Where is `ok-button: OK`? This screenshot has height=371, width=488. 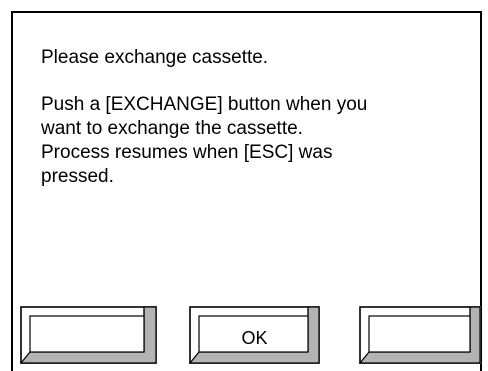
ok-button: OK is located at coordinates (254, 335).